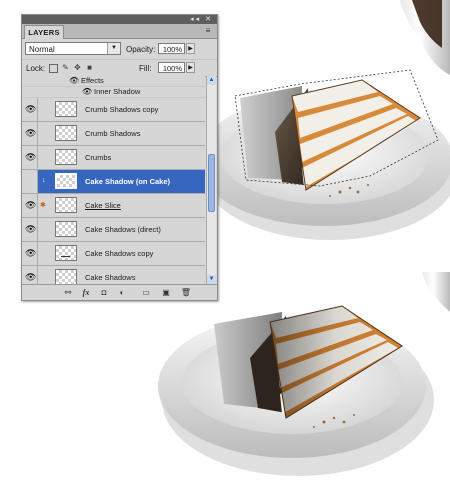 The width and height of the screenshot is (450, 486). I want to click on layer-row: 👁 Crumb Shadows copy, so click(113, 110).